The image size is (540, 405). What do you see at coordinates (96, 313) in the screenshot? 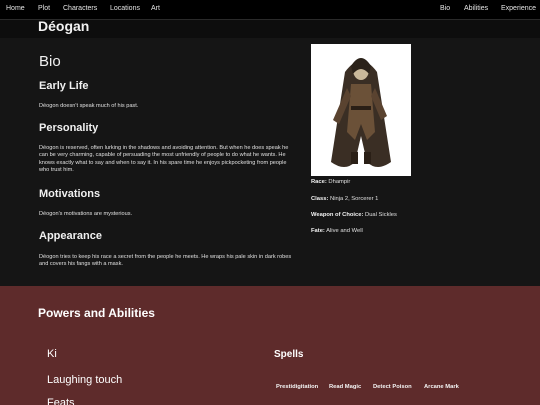
I see `powers-title: Powers and Abilities` at bounding box center [96, 313].